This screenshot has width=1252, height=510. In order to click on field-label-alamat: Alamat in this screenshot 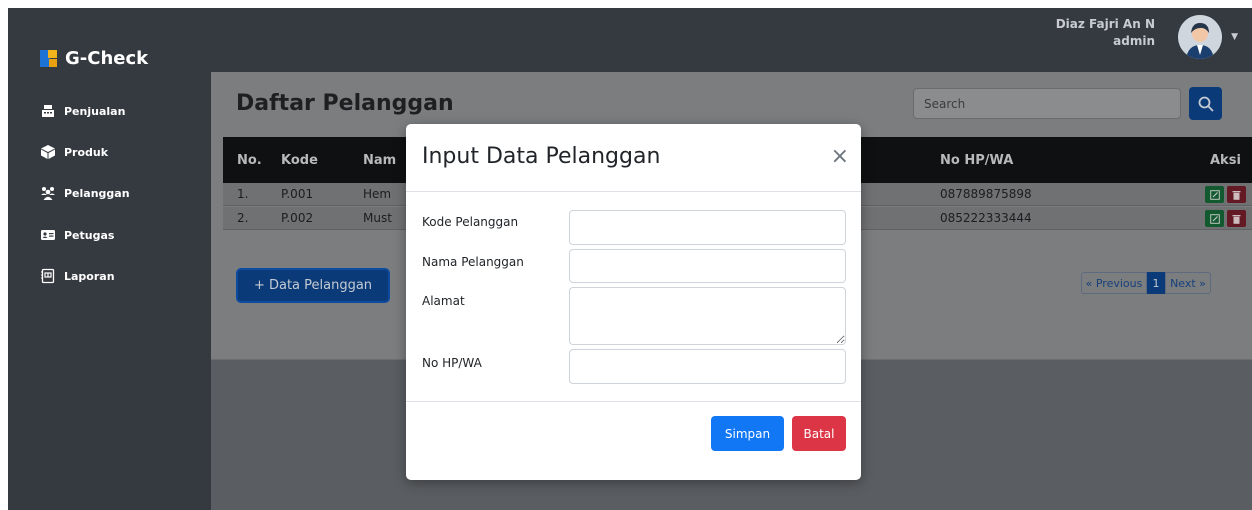, I will do `click(443, 301)`.